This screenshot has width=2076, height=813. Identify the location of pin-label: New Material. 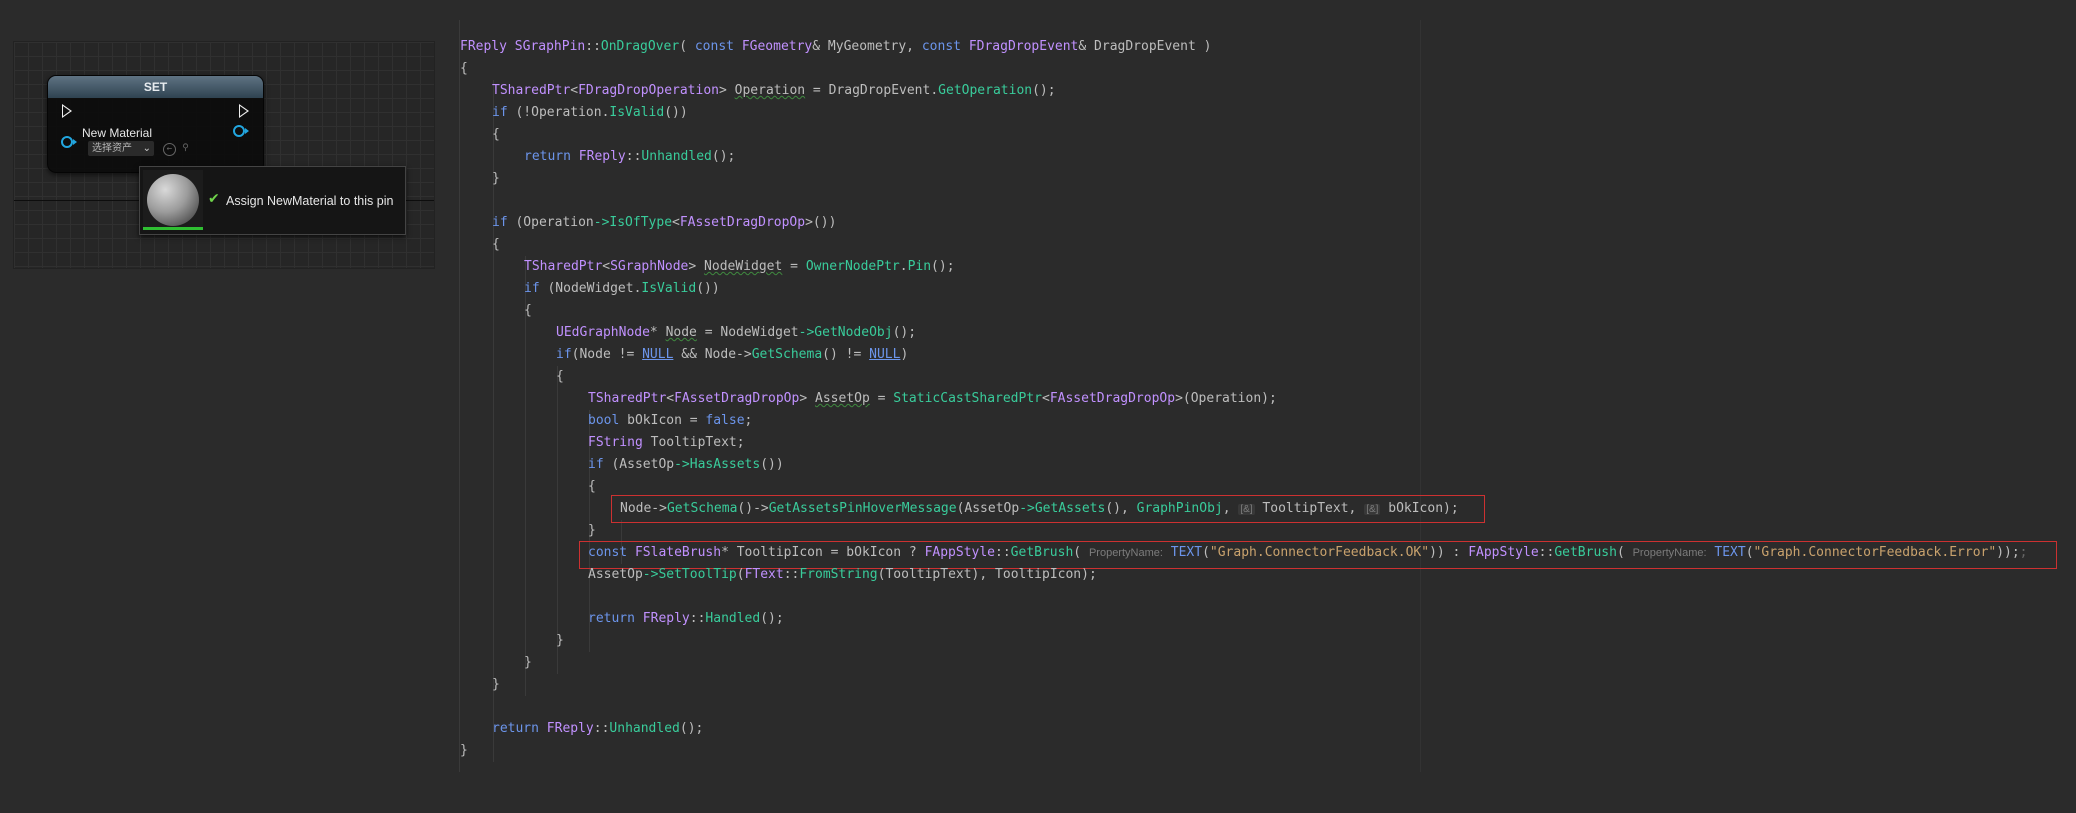
(117, 133).